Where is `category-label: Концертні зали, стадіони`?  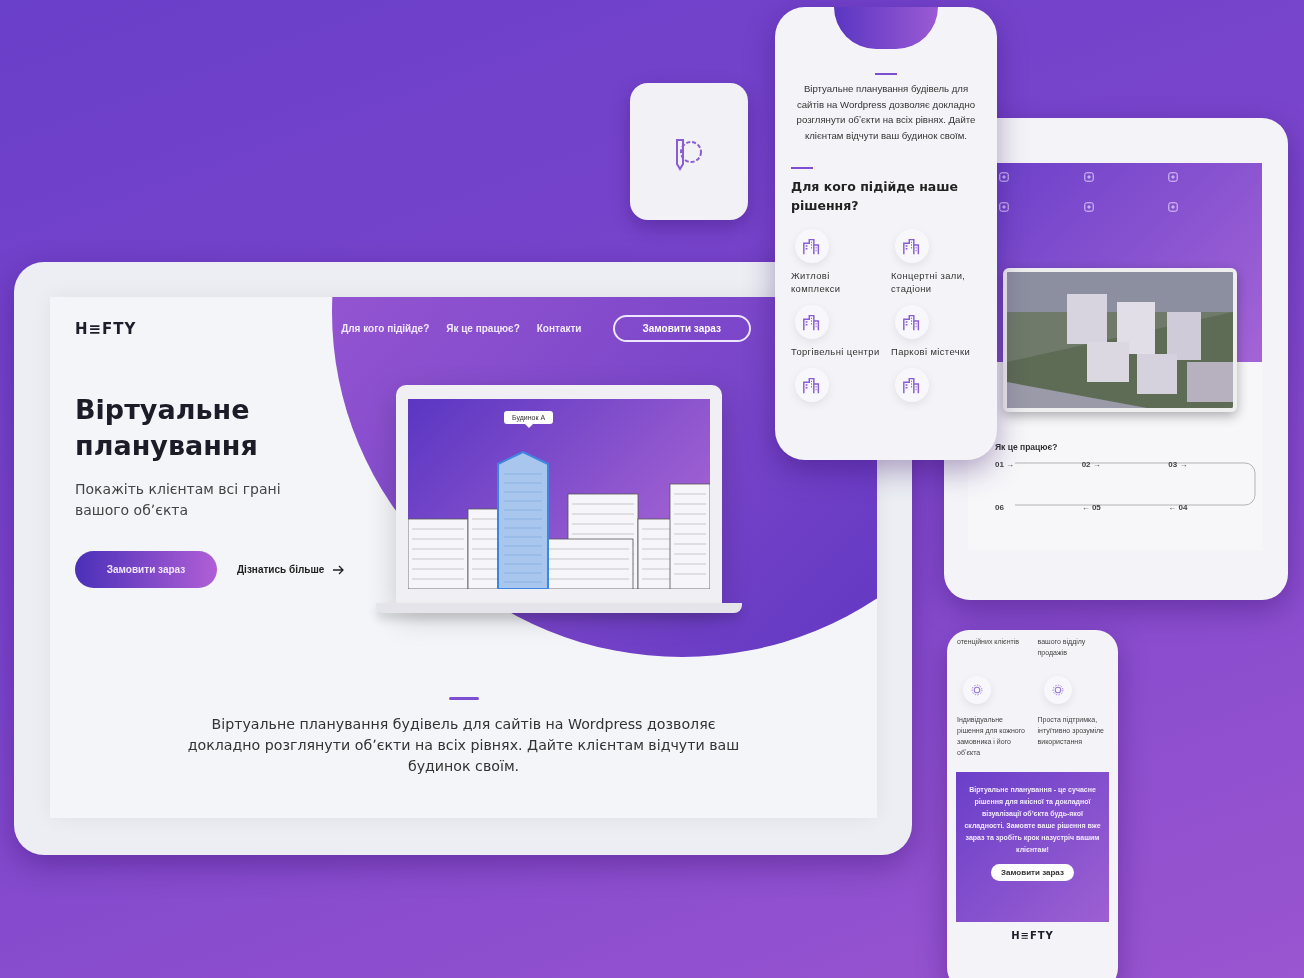 category-label: Концертні зали, стадіони is located at coordinates (929, 282).